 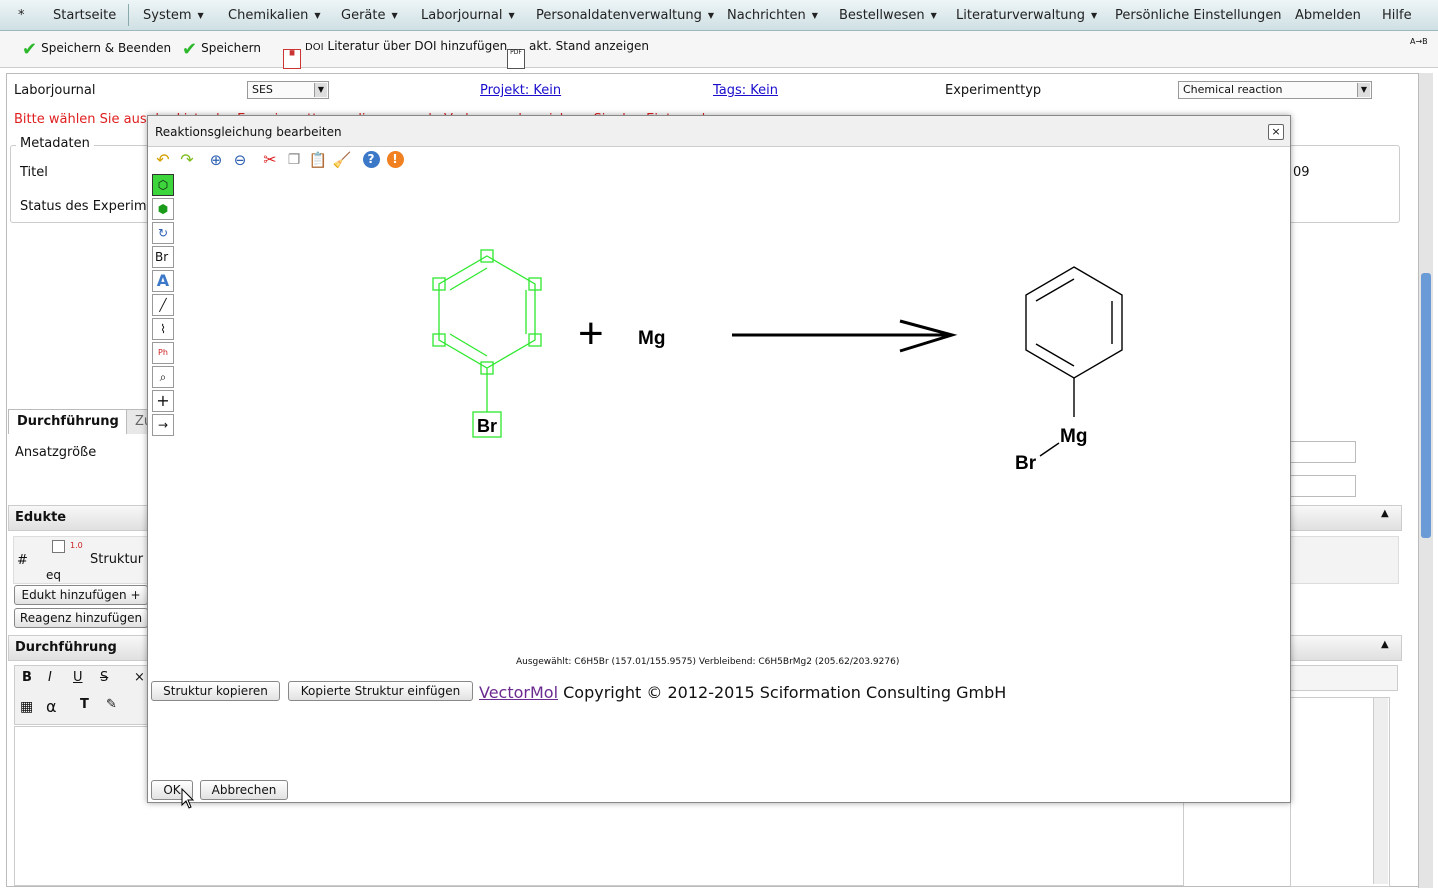 I want to click on redo-icon: ↷, so click(x=187, y=160).